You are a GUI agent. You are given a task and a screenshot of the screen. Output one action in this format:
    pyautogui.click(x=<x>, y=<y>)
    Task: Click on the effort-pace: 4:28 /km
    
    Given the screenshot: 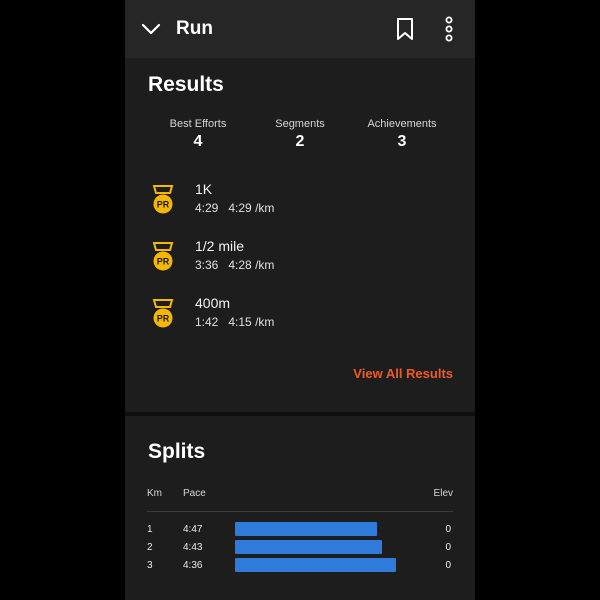 What is the action you would take?
    pyautogui.click(x=251, y=265)
    